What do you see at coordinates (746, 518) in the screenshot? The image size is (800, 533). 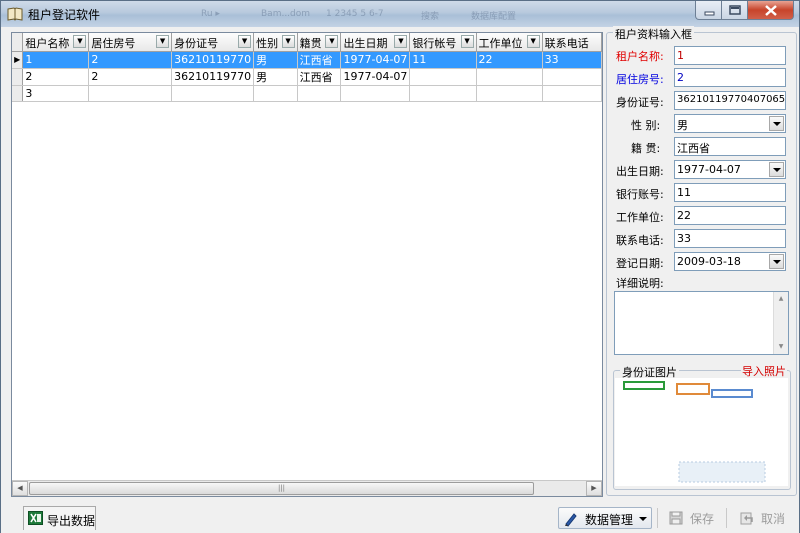 I see `undo-icon` at bounding box center [746, 518].